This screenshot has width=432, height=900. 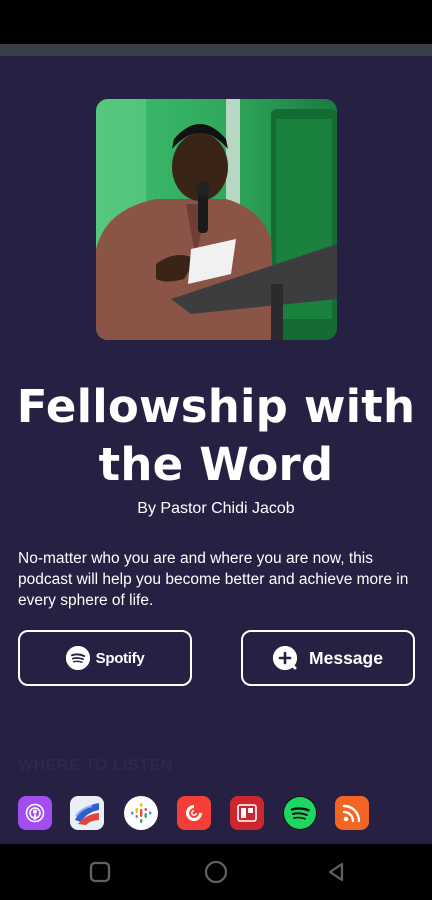 I want to click on platform-links, so click(x=218, y=814).